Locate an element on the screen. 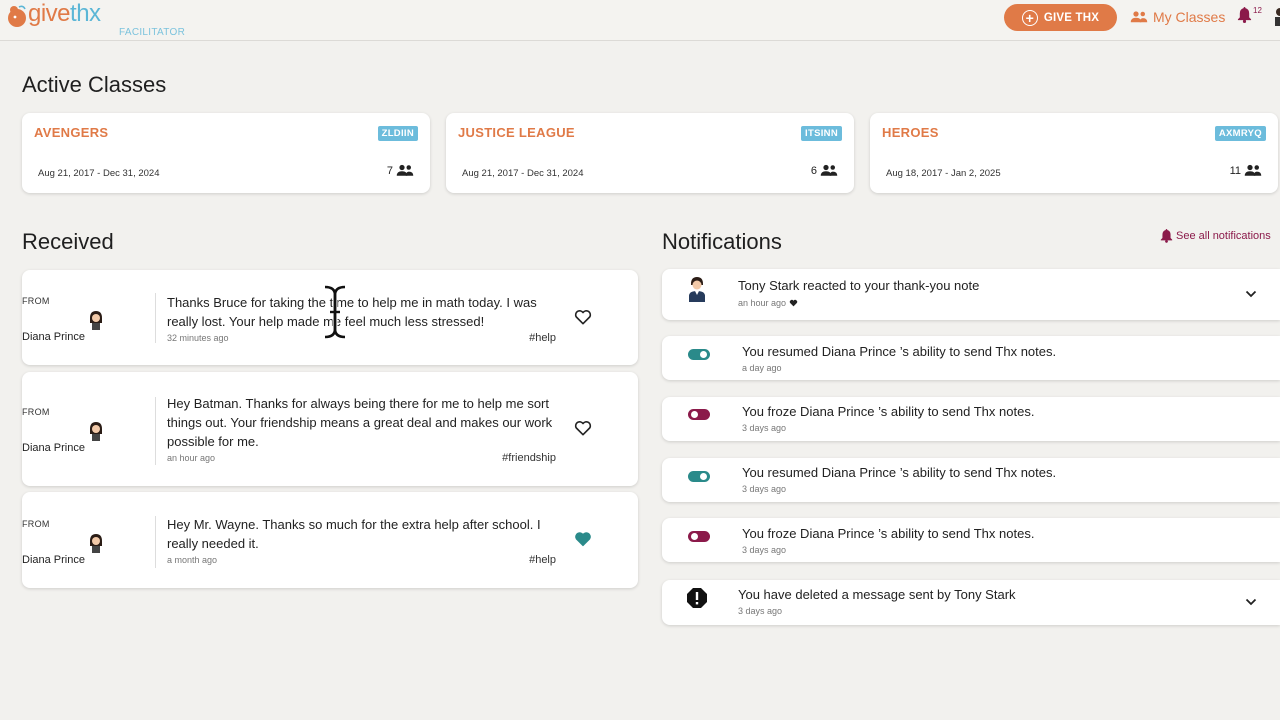 The width and height of the screenshot is (1280, 720). logo-mark-icon is located at coordinates (17, 16).